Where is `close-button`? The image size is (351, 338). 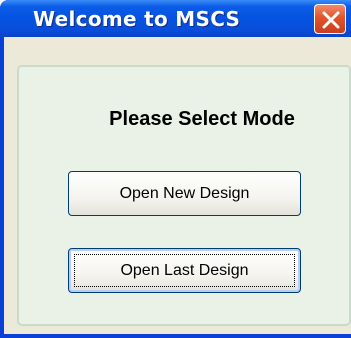
close-button is located at coordinates (330, 19).